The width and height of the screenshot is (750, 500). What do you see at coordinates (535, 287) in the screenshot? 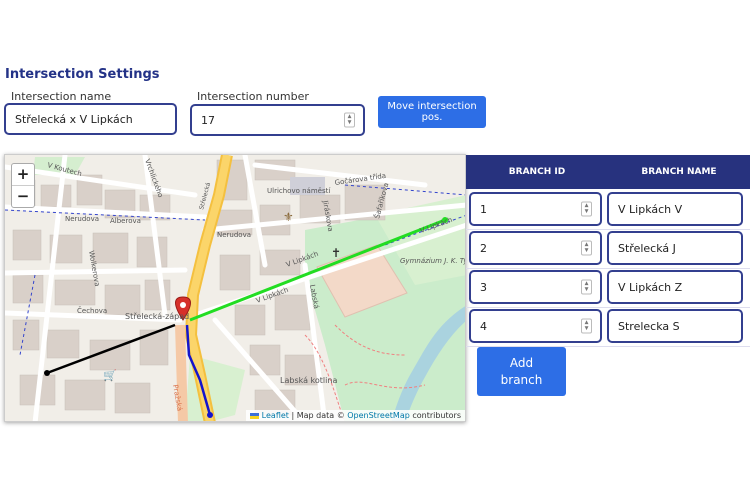
I see `branch-id-input: 3 ▲ ▼` at bounding box center [535, 287].